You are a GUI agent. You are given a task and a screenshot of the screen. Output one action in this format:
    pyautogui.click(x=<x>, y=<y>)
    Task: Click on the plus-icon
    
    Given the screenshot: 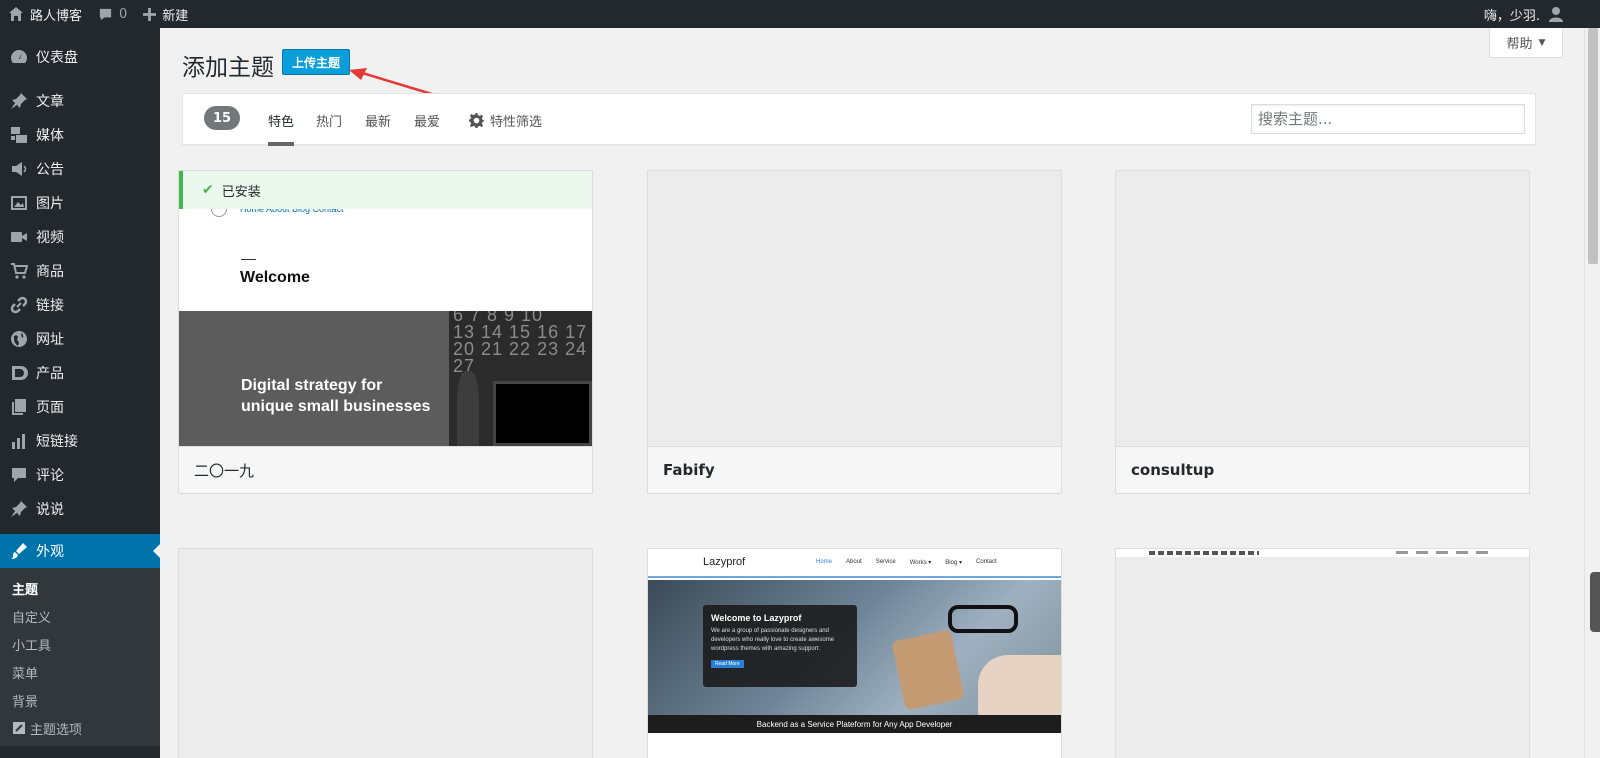 What is the action you would take?
    pyautogui.click(x=150, y=14)
    